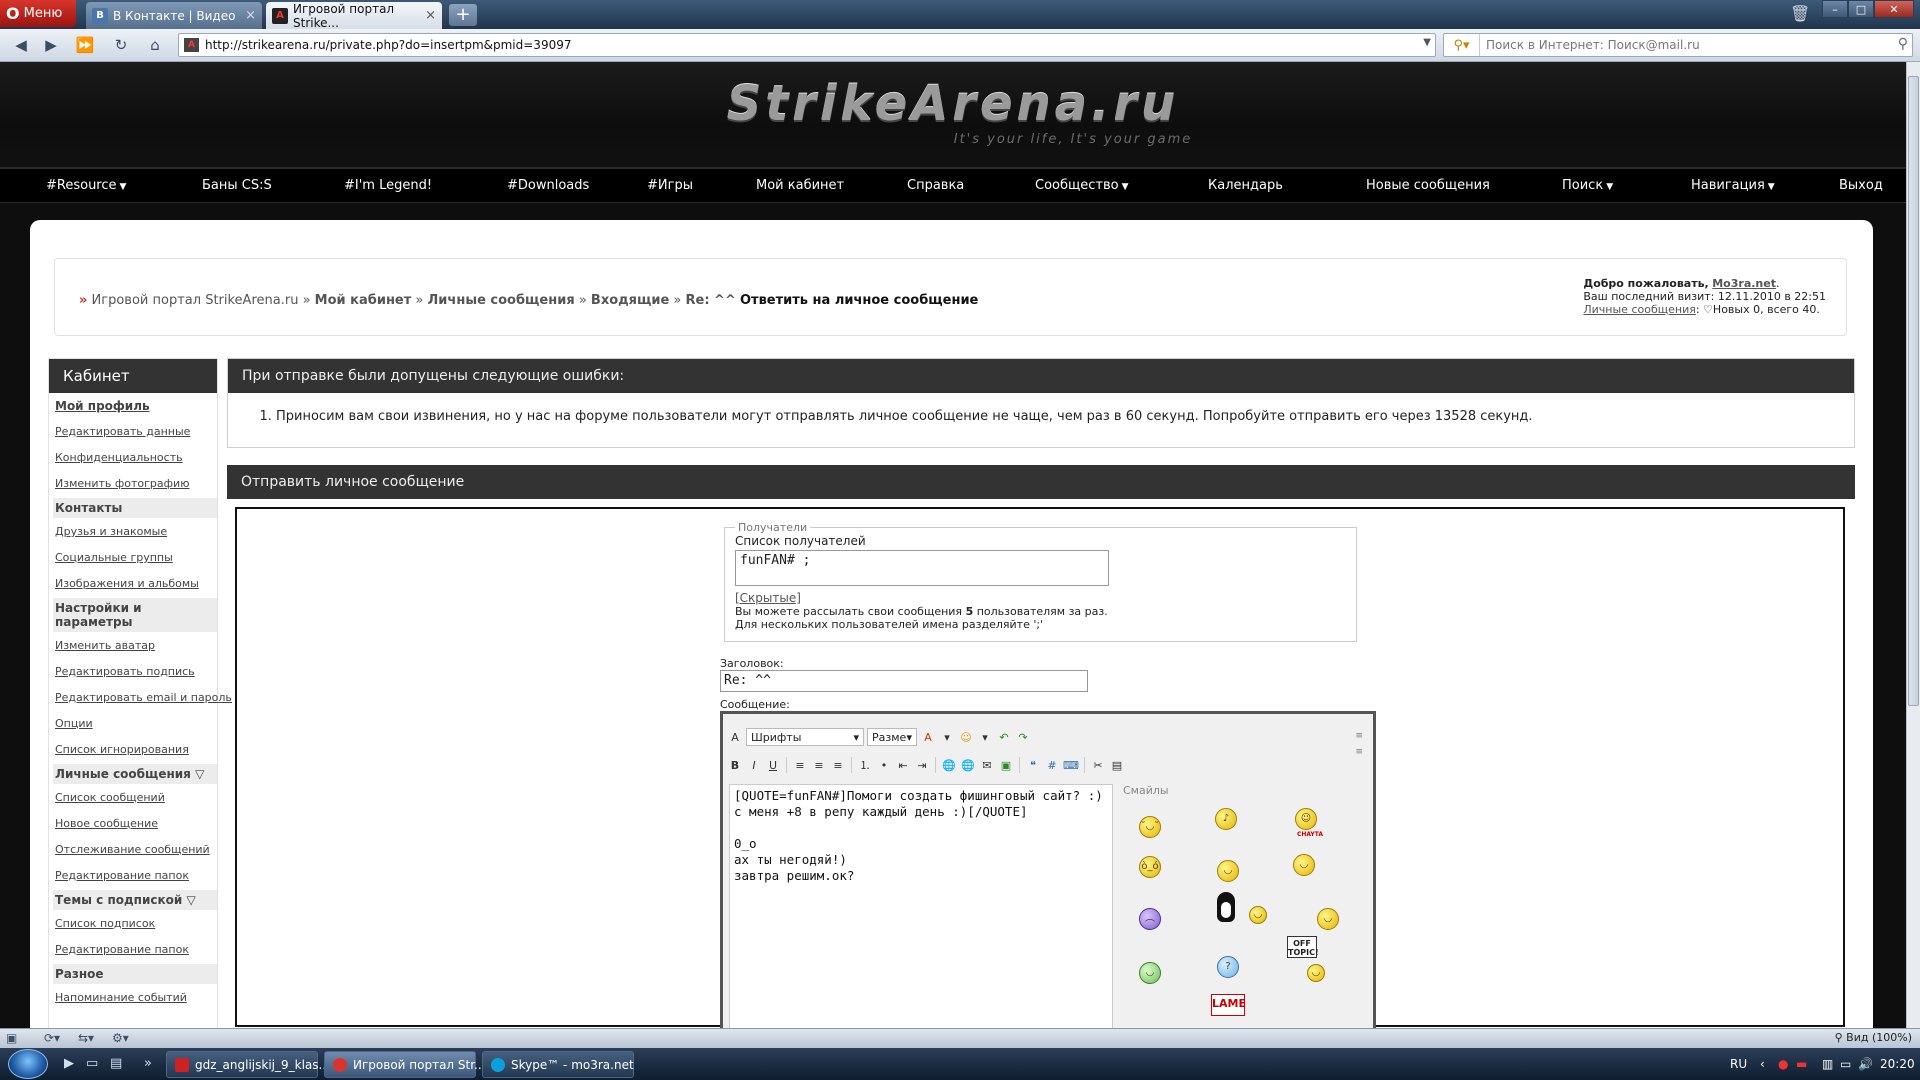 The height and width of the screenshot is (1080, 1920). Describe the element at coordinates (903, 765) in the screenshot. I see `outdent-icon: ⇤` at that location.